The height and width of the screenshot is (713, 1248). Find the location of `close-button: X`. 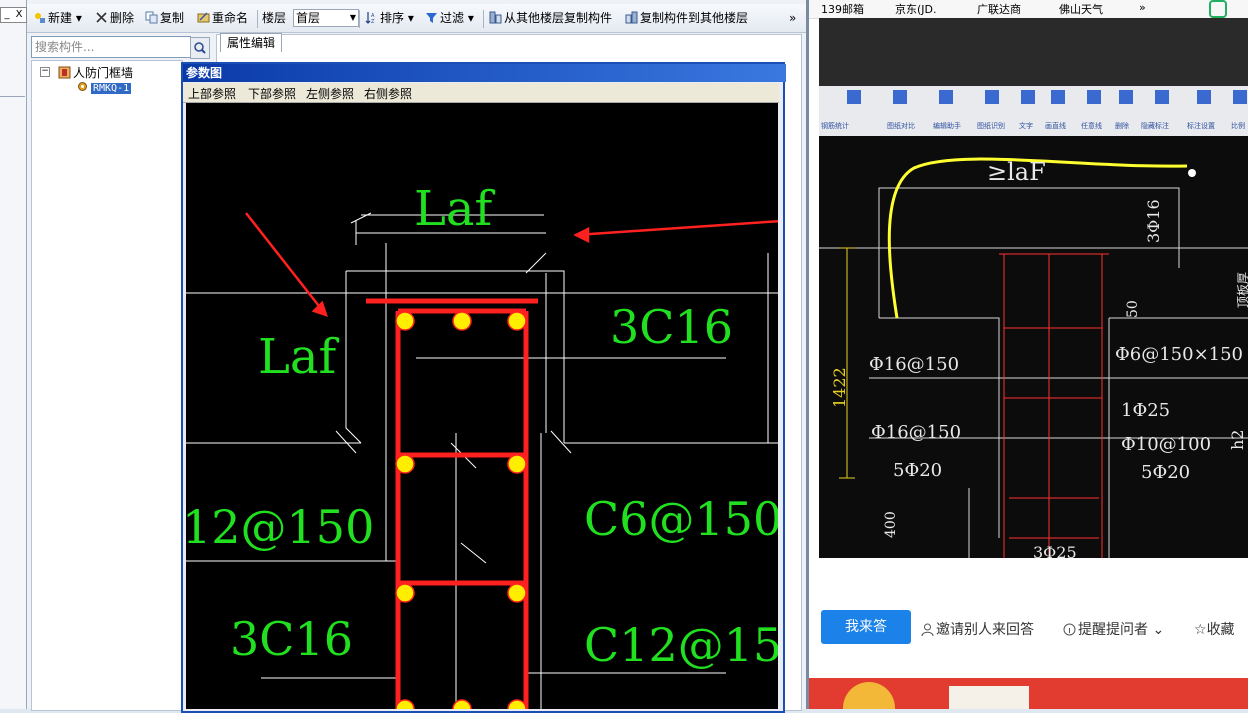

close-button: X is located at coordinates (19, 14).